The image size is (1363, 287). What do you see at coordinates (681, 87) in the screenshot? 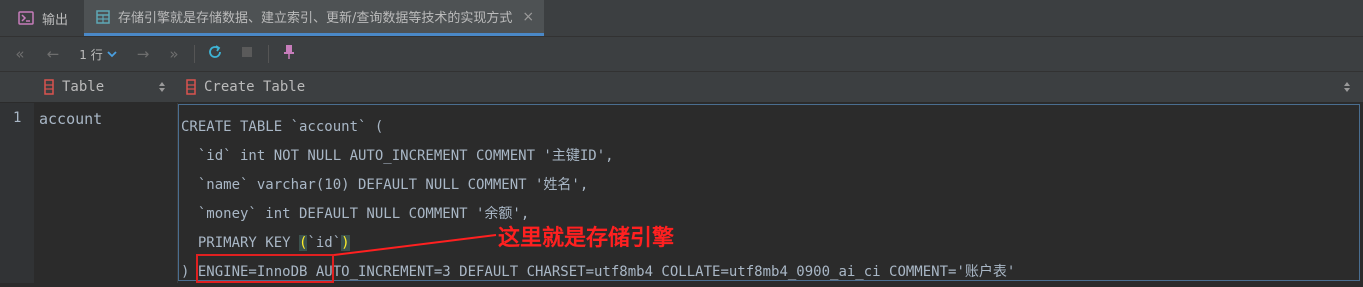
I see `grid-header: Table Create Table` at bounding box center [681, 87].